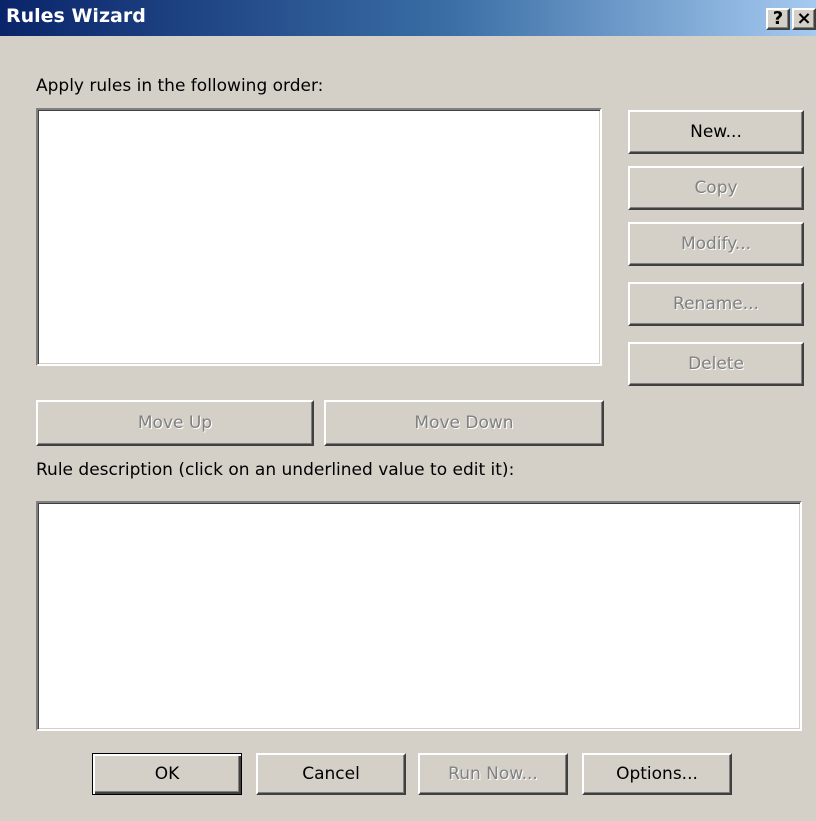  I want to click on title-bar: Rules Wizard ? ×, so click(408, 18).